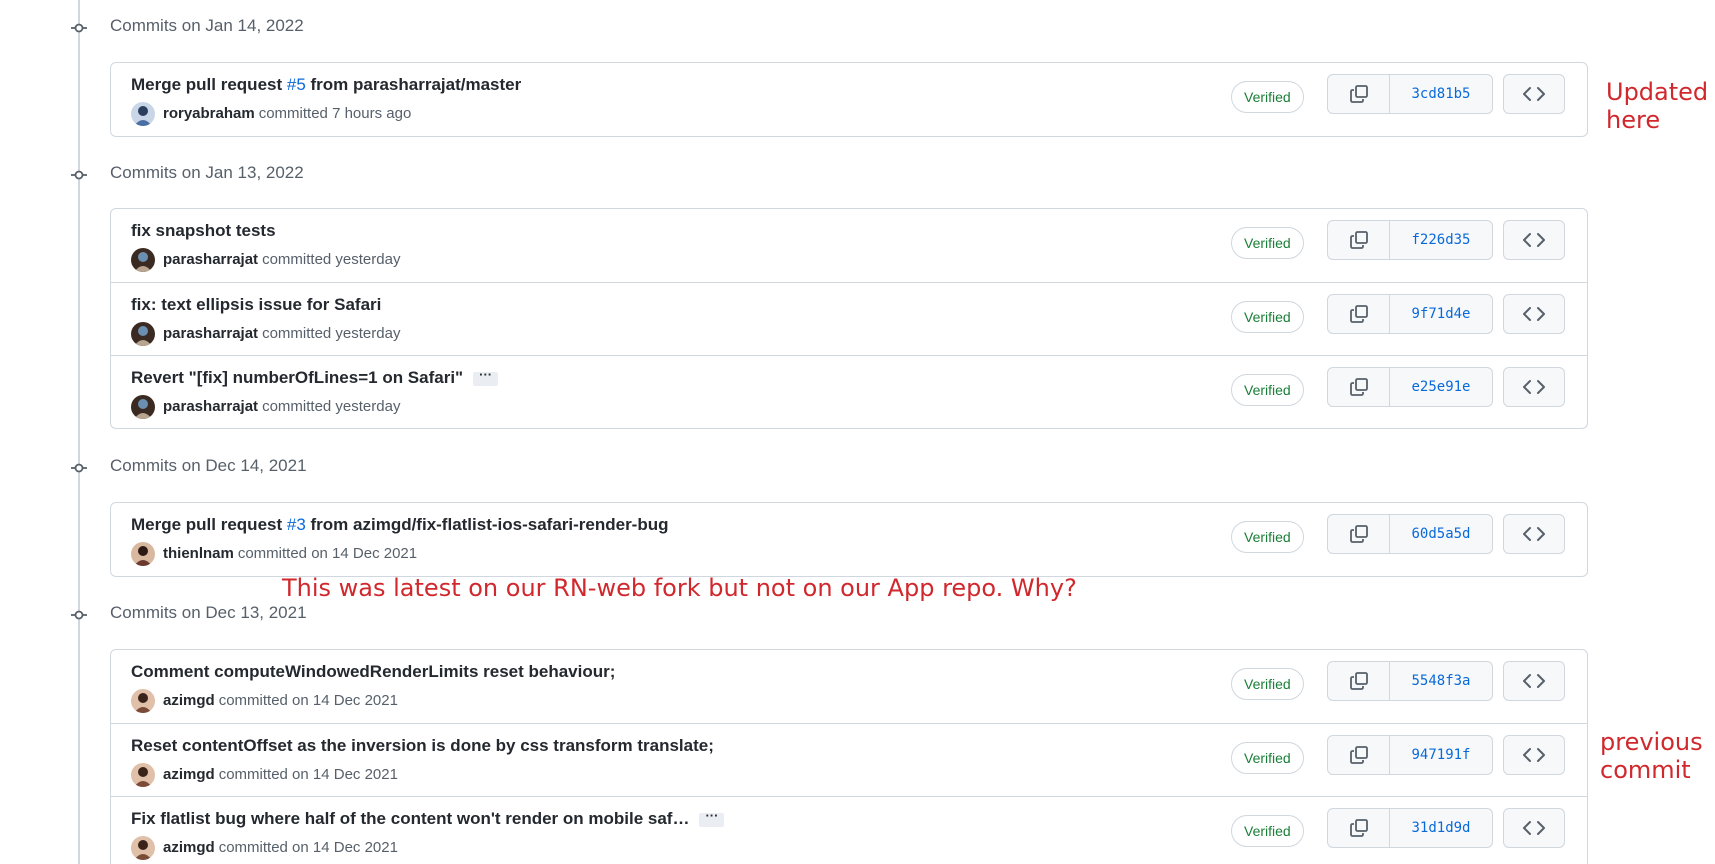 This screenshot has height=864, width=1715. Describe the element at coordinates (209, 114) in the screenshot. I see `commit-author-link: roryabraham` at that location.